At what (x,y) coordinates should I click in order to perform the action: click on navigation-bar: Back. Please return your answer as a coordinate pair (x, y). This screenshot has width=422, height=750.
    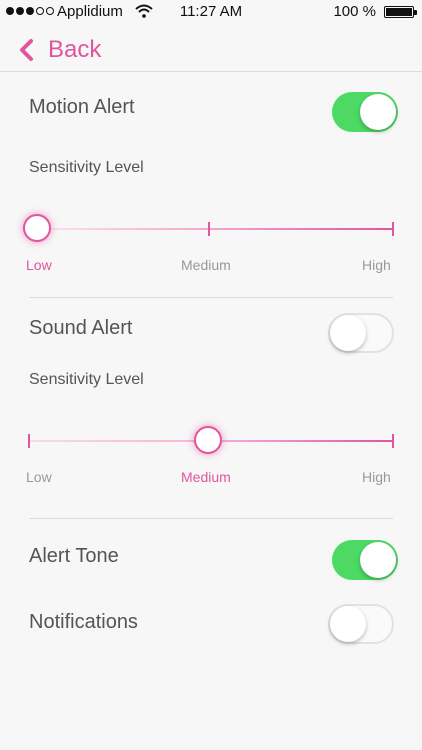
    Looking at the image, I should click on (211, 49).